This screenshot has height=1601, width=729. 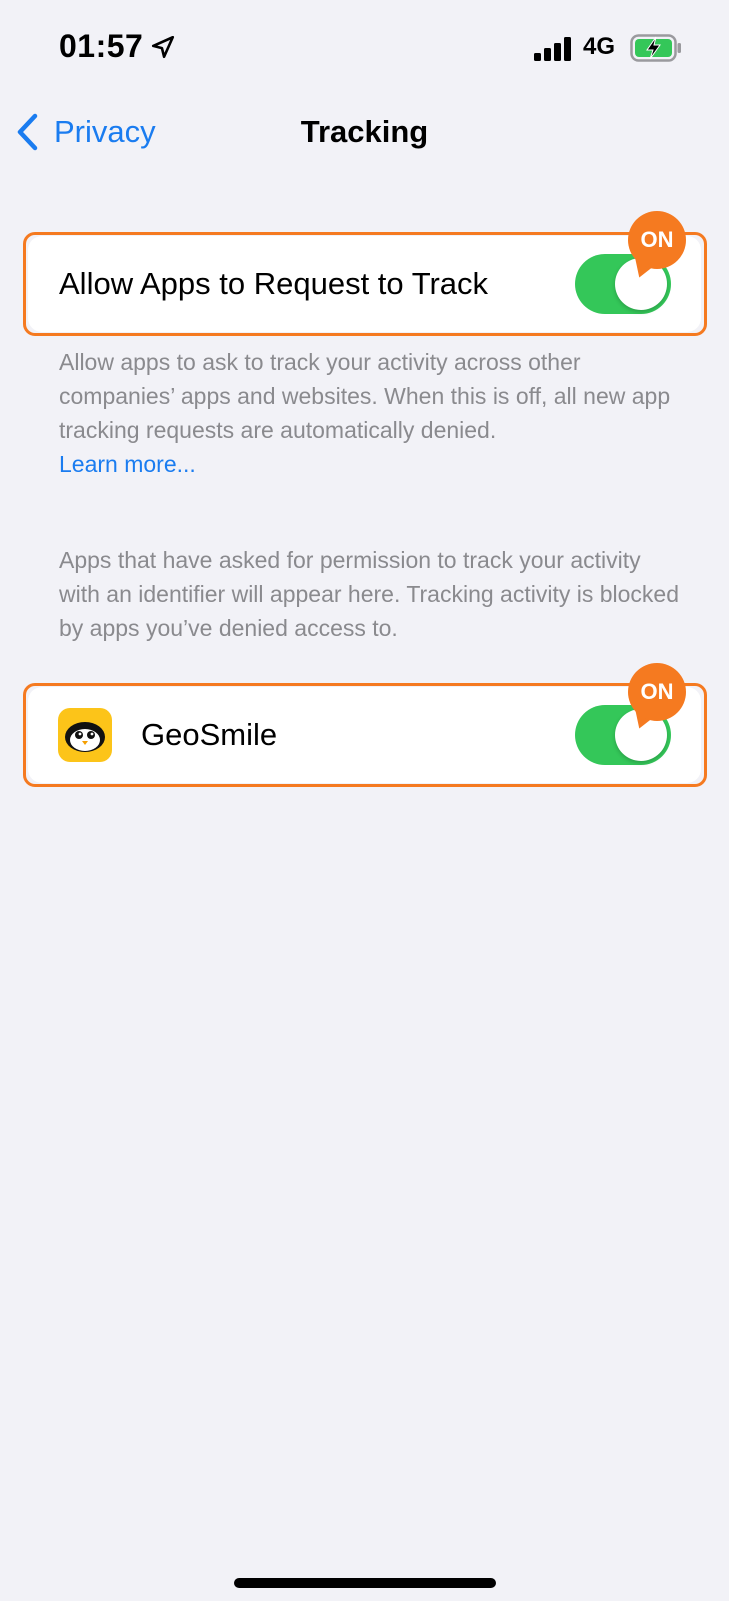 I want to click on battery-charging-icon, so click(x=655, y=48).